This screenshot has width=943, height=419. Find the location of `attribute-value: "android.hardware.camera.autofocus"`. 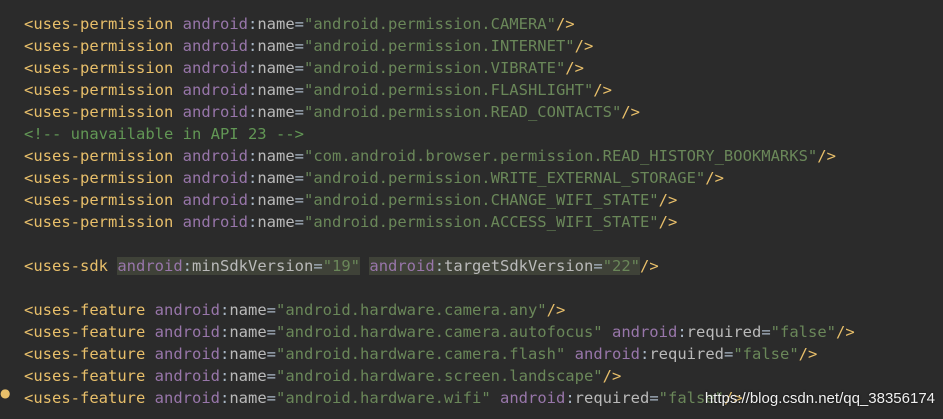

attribute-value: "android.hardware.camera.autofocus" is located at coordinates (439, 332).